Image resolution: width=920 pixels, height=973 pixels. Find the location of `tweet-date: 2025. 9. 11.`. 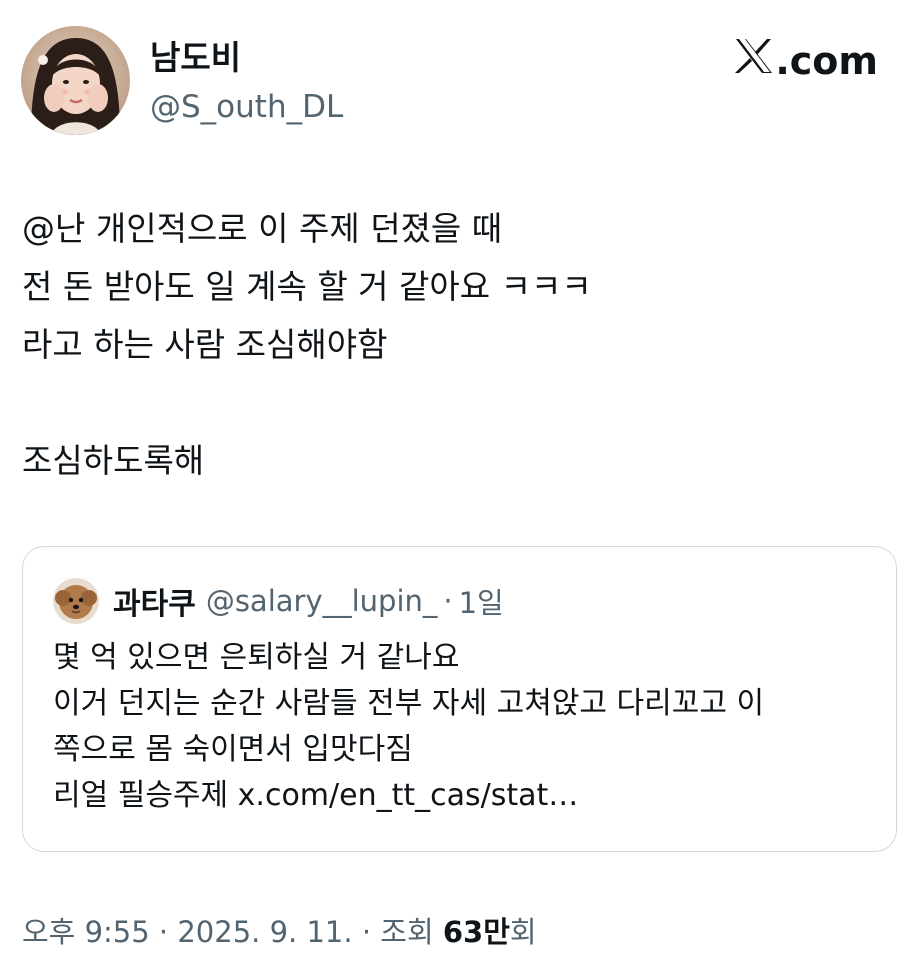

tweet-date: 2025. 9. 11. is located at coordinates (264, 932).